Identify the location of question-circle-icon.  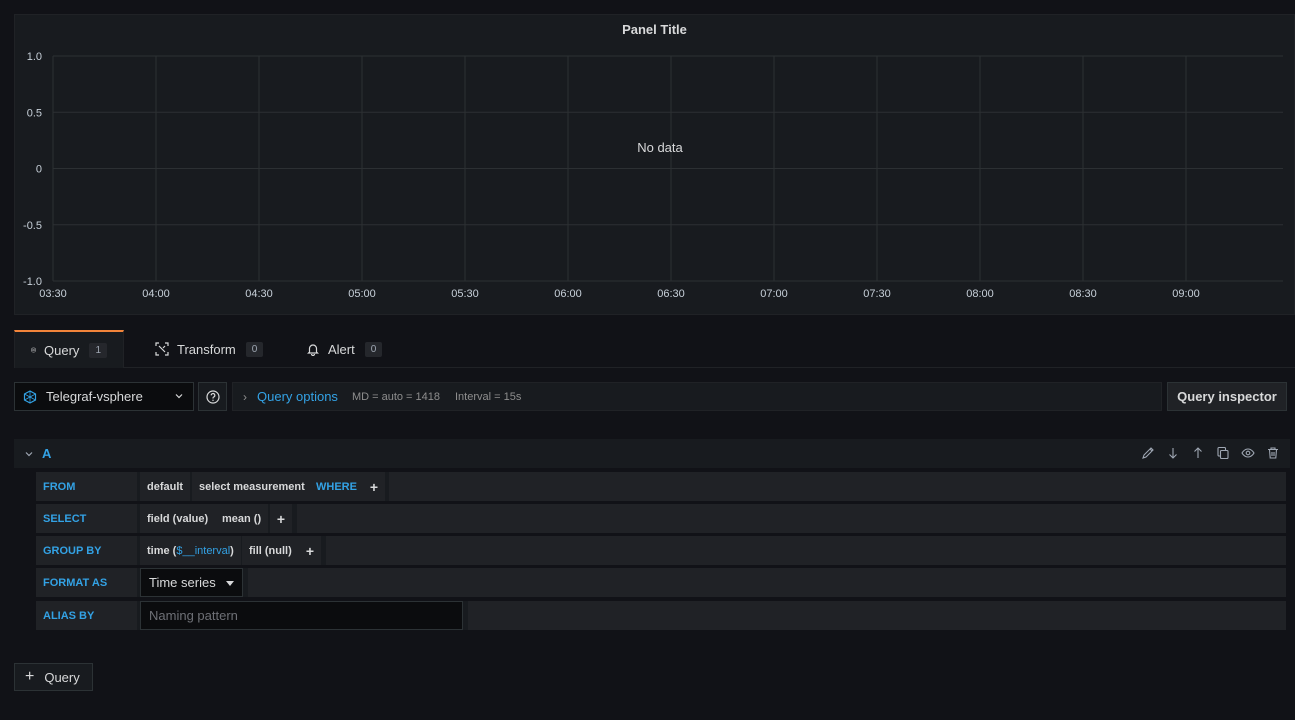
(212, 396).